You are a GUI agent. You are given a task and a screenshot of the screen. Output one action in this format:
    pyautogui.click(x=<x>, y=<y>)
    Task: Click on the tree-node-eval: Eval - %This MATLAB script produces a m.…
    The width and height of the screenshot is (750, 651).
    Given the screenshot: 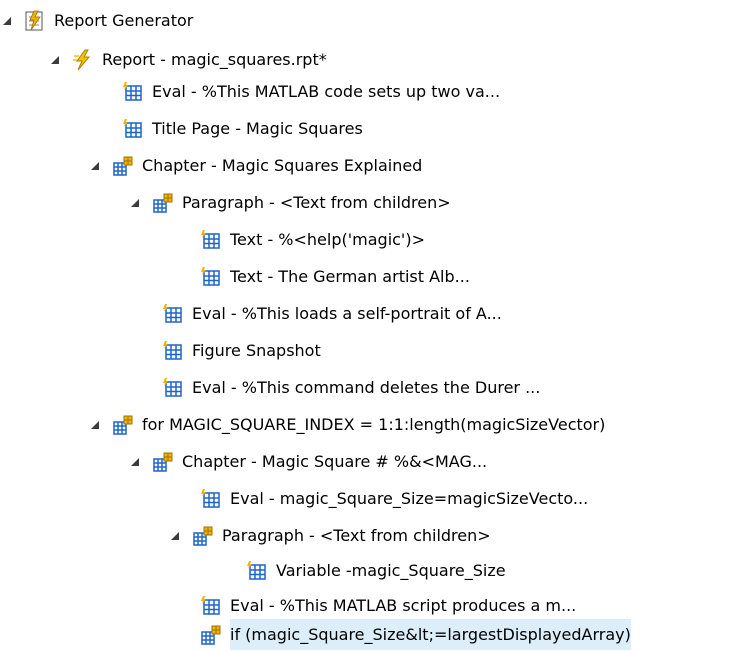 What is the action you would take?
    pyautogui.click(x=388, y=605)
    